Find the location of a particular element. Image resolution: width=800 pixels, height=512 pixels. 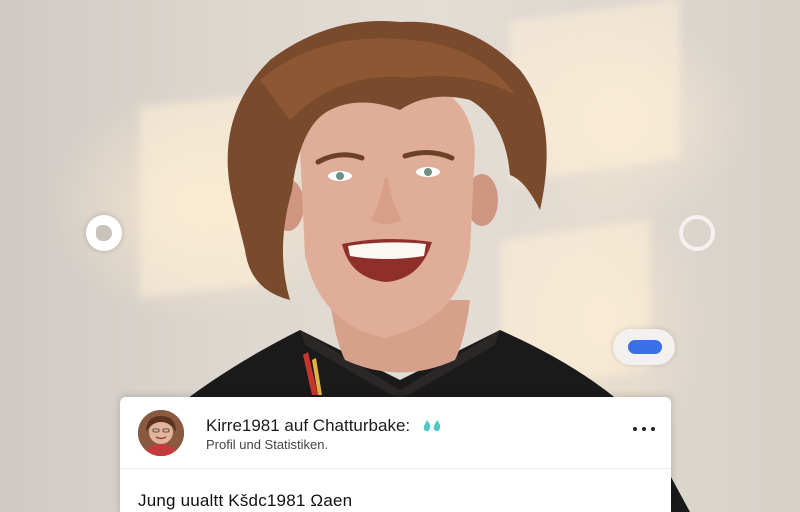

more-options-icon is located at coordinates (644, 429).